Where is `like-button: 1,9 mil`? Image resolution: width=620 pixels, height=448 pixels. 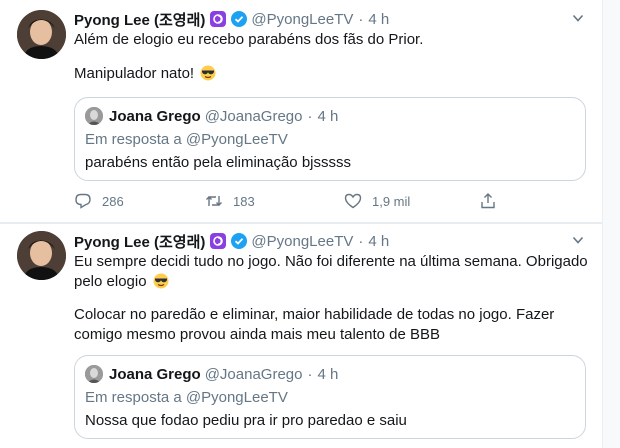
like-button: 1,9 mil is located at coordinates (377, 201).